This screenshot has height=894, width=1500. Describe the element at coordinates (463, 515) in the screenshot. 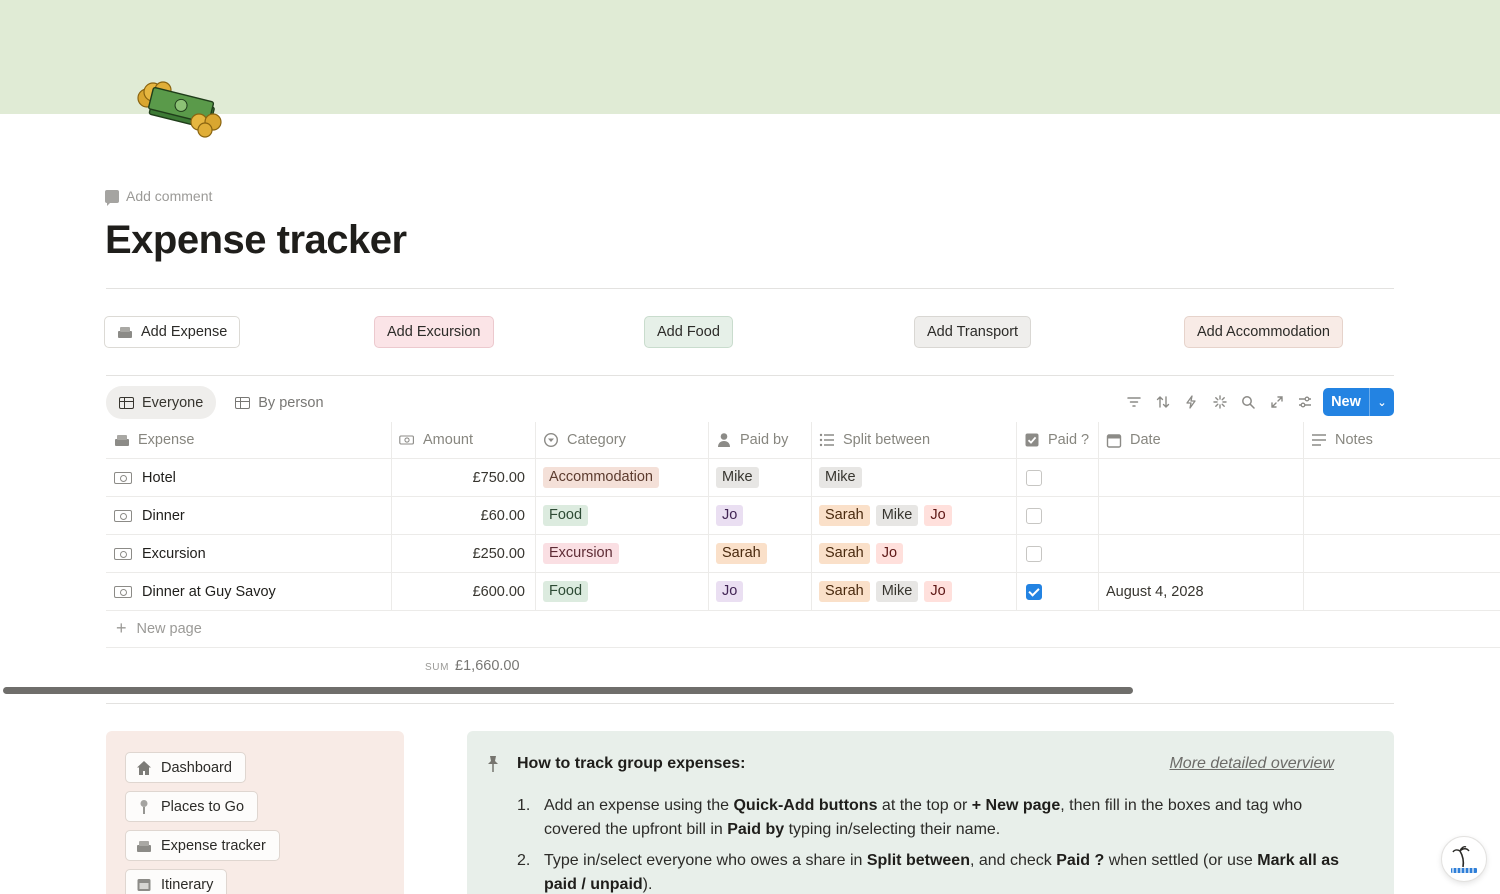

I see `amount-cell: £60.00` at that location.